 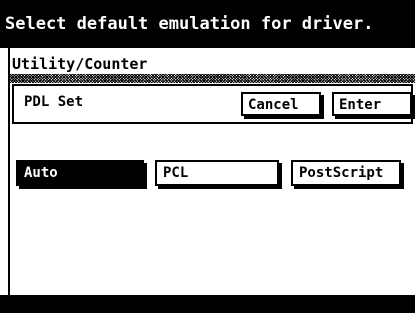 I want to click on breadcrumb: Utility/Counter, so click(x=80, y=64).